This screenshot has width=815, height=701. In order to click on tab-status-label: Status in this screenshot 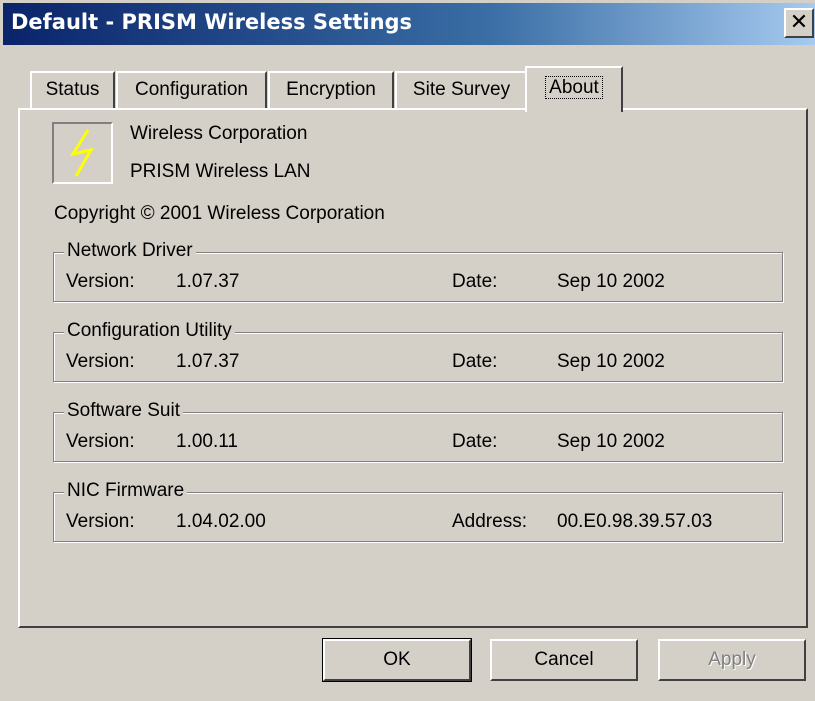, I will do `click(72, 89)`.